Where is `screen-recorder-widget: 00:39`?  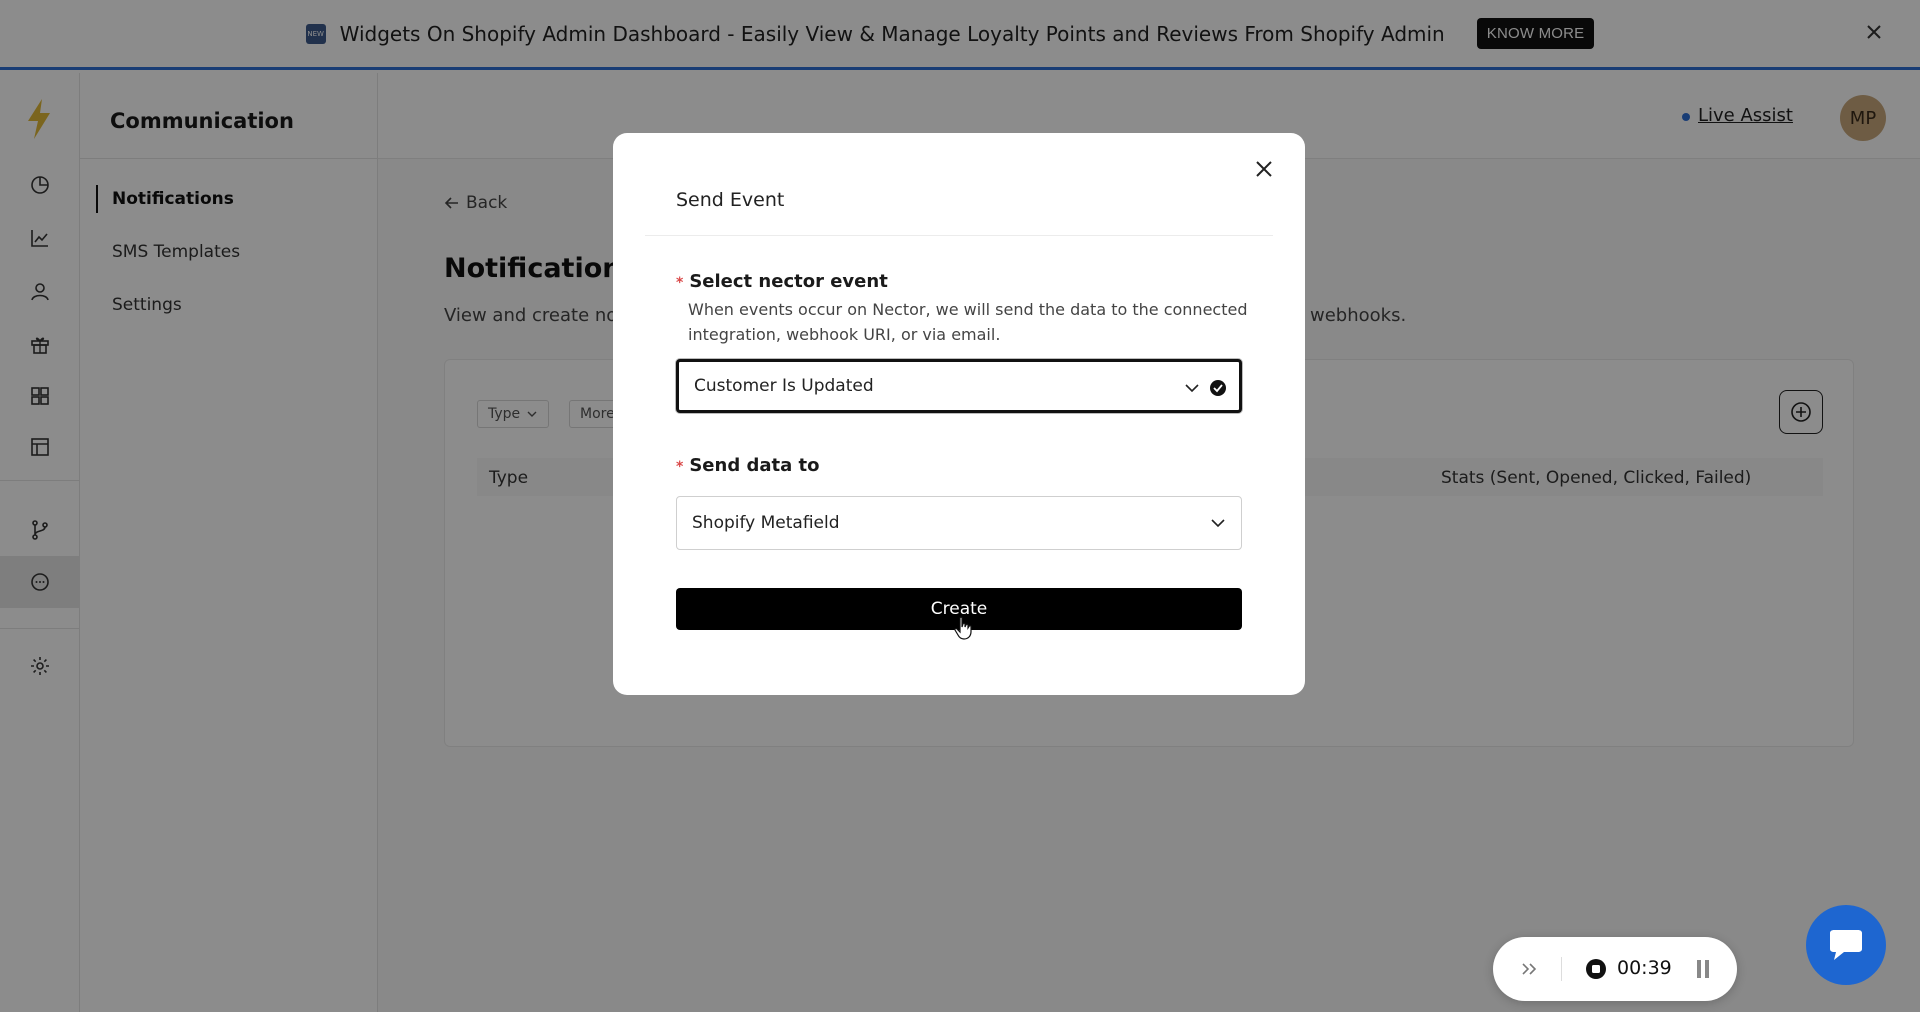 screen-recorder-widget: 00:39 is located at coordinates (1615, 969).